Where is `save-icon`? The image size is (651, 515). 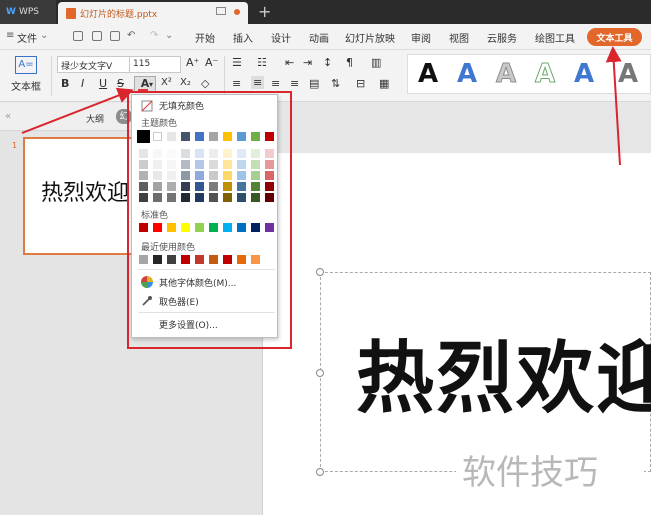 save-icon is located at coordinates (78, 36).